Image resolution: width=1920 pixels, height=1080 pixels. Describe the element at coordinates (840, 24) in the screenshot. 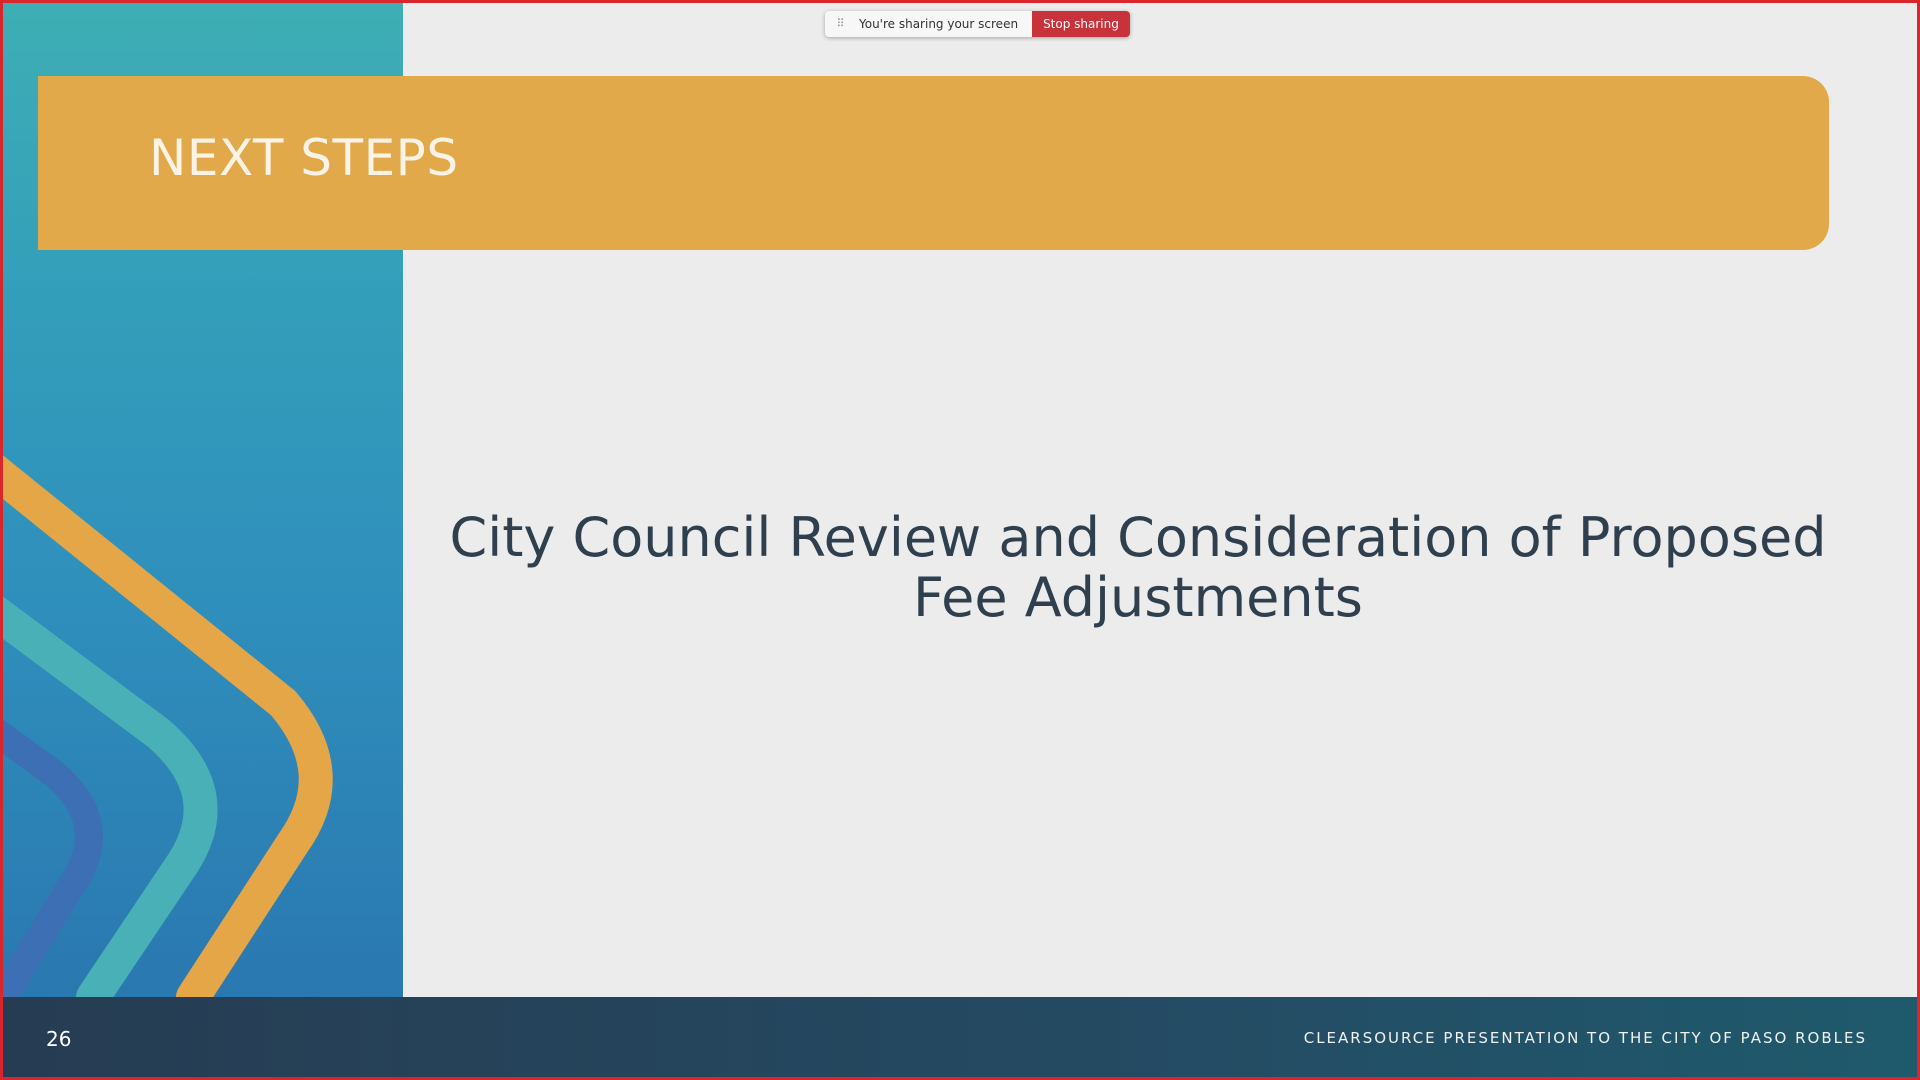

I see `drag-handle-icon: ⠿` at that location.